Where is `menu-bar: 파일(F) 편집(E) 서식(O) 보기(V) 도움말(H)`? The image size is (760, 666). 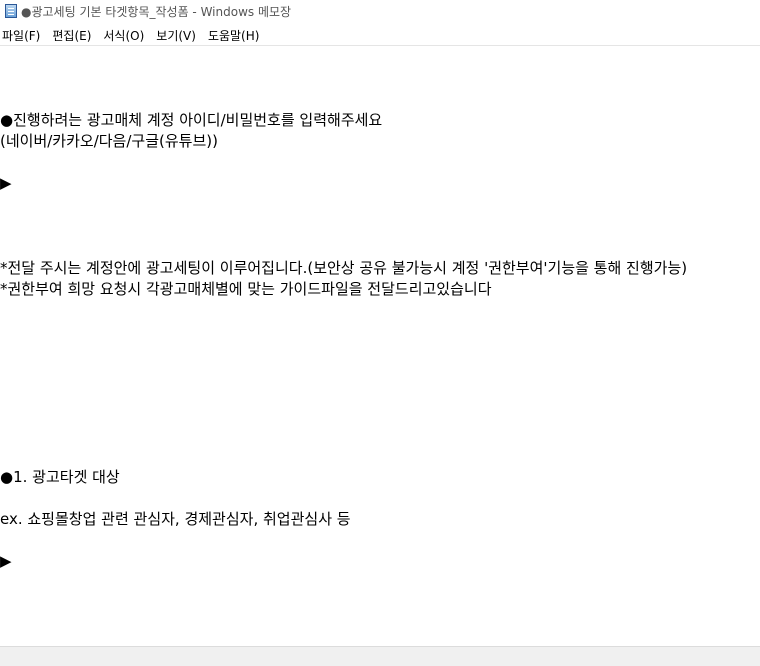 menu-bar: 파일(F) 편집(E) 서식(O) 보기(V) 도움말(H) is located at coordinates (380, 35).